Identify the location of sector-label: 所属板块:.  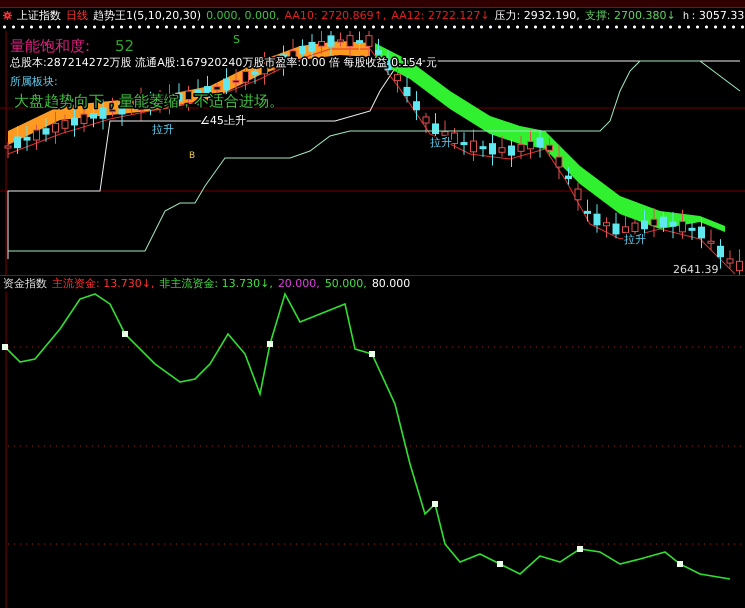
(34, 81).